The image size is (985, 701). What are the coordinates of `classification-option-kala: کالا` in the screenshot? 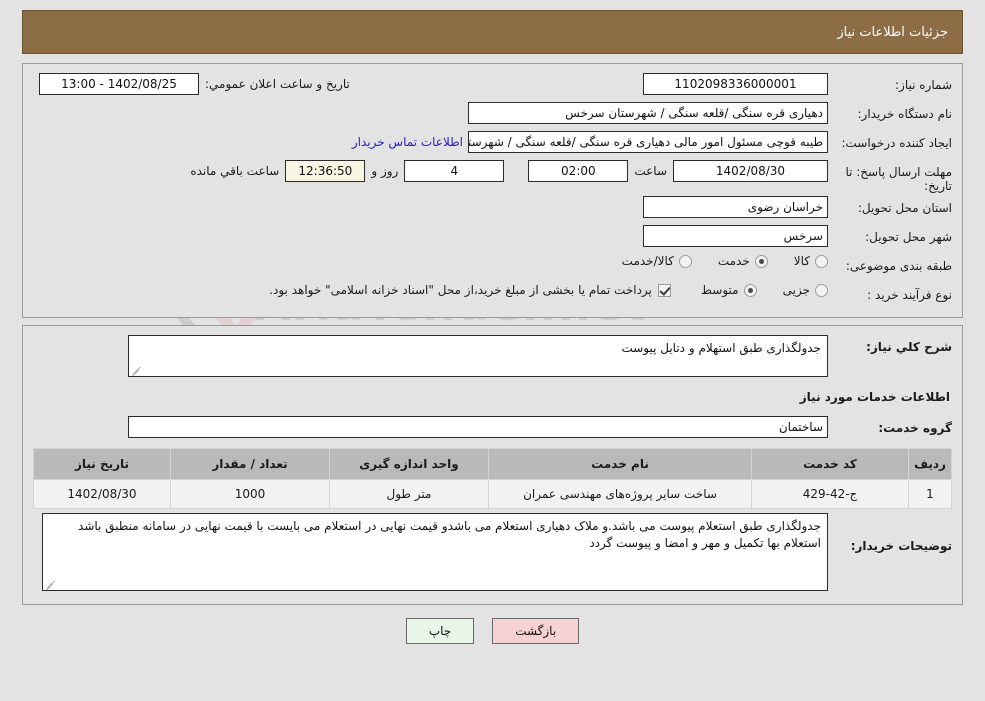 It's located at (811, 261).